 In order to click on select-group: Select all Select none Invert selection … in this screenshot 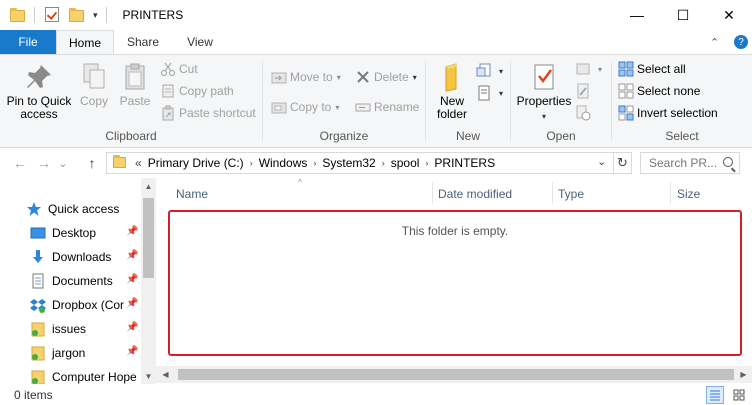, I will do `click(682, 101)`.